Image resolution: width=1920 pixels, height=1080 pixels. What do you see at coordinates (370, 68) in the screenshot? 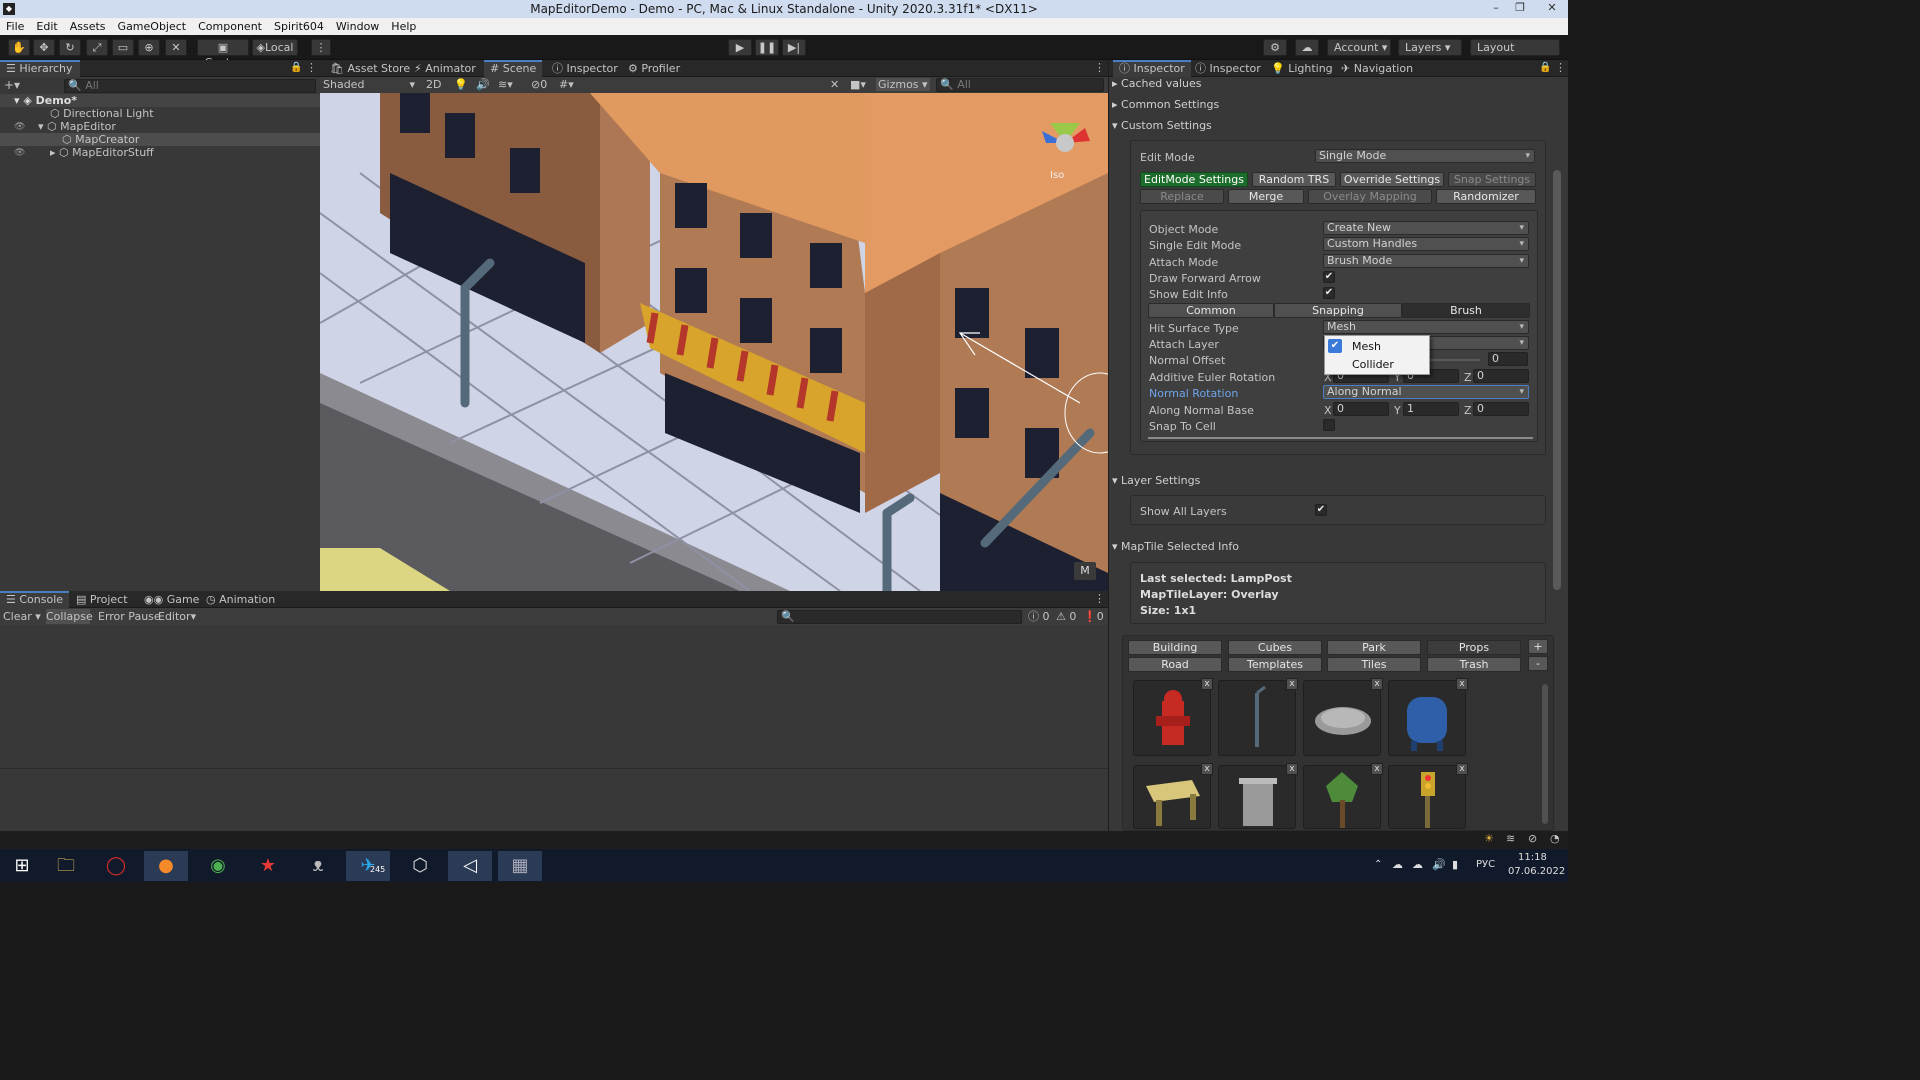
I see `tab-asset-store: 🛍 Asset Store` at bounding box center [370, 68].